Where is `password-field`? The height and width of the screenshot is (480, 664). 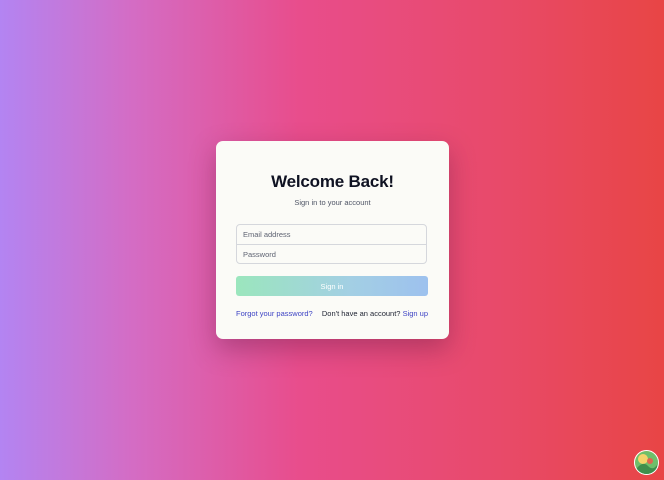
password-field is located at coordinates (331, 253).